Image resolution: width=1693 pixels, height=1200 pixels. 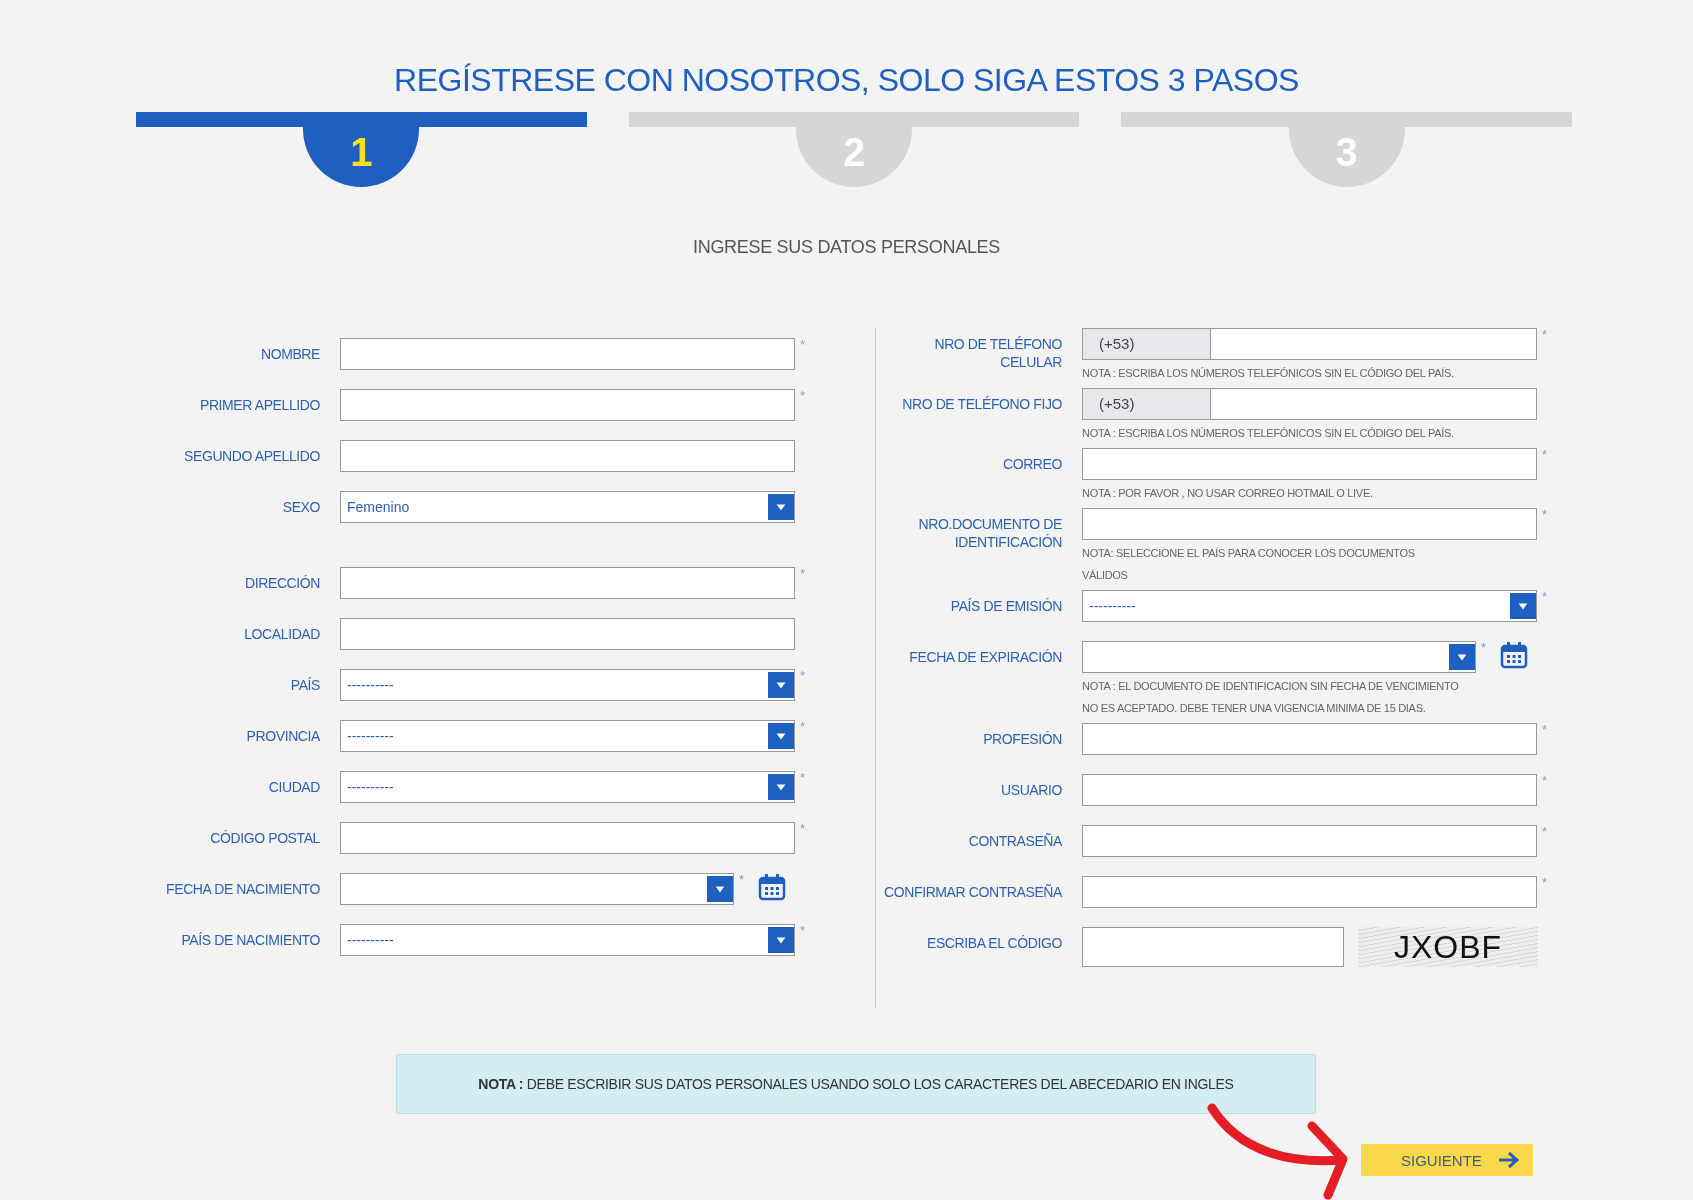 I want to click on section-heading: INGRESE SUS DATOS PERSONALES, so click(x=846, y=247).